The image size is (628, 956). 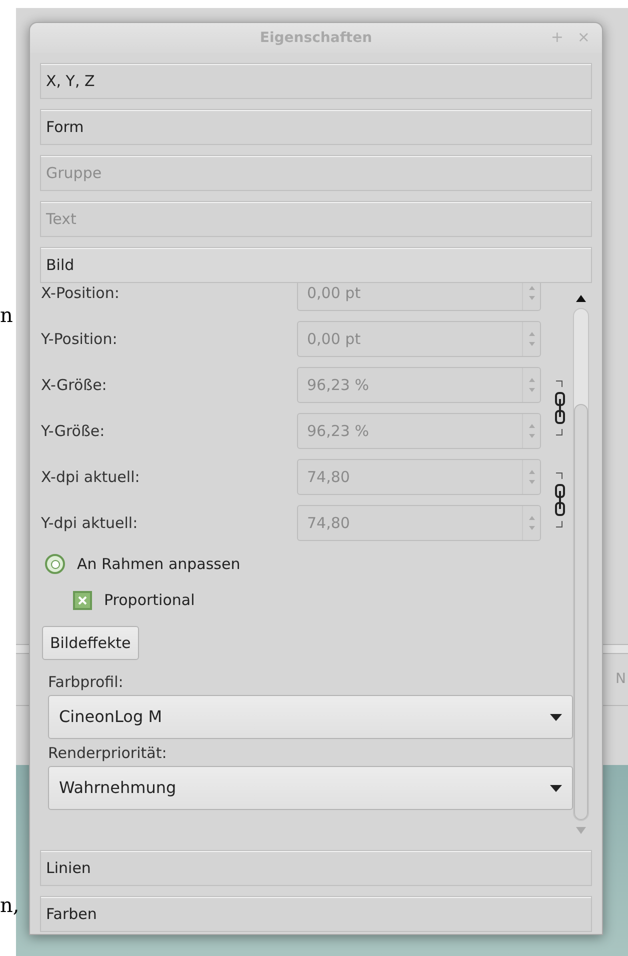 What do you see at coordinates (86, 682) in the screenshot?
I see `field-label: Farbprofil:` at bounding box center [86, 682].